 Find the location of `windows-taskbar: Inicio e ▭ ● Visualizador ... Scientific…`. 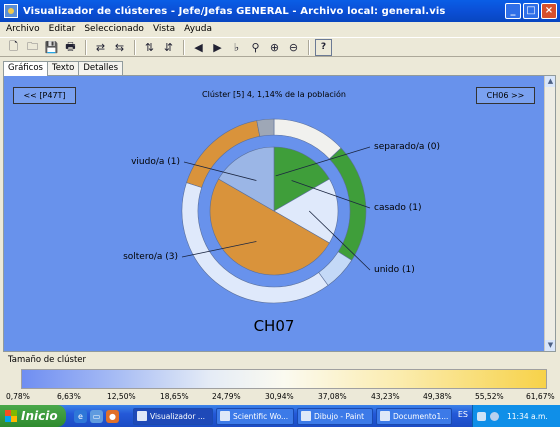

windows-taskbar: Inicio e ▭ ● Visualizador ... Scientific… is located at coordinates (280, 416).